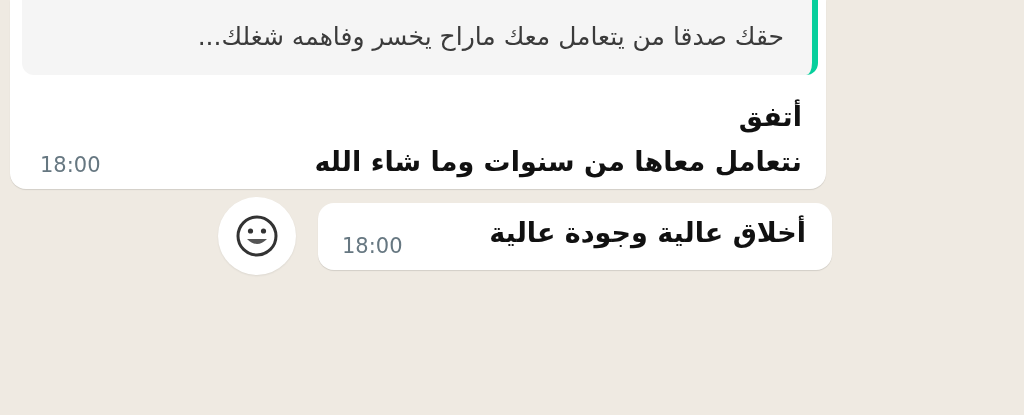  Describe the element at coordinates (558, 161) in the screenshot. I see `message-text: نتعامل معاها من سنوات وما شاء الله` at that location.